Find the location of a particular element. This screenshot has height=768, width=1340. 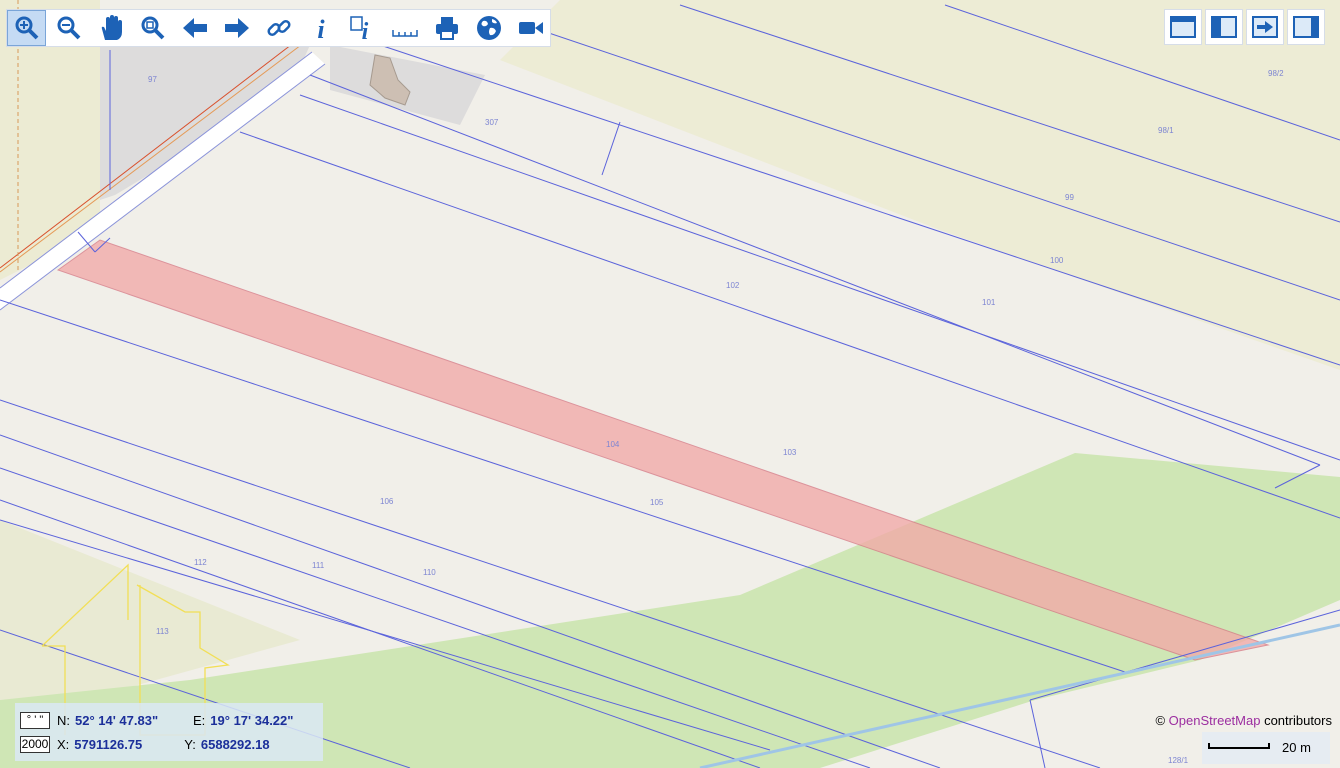

attribution-suffix: contributors is located at coordinates (1296, 720).